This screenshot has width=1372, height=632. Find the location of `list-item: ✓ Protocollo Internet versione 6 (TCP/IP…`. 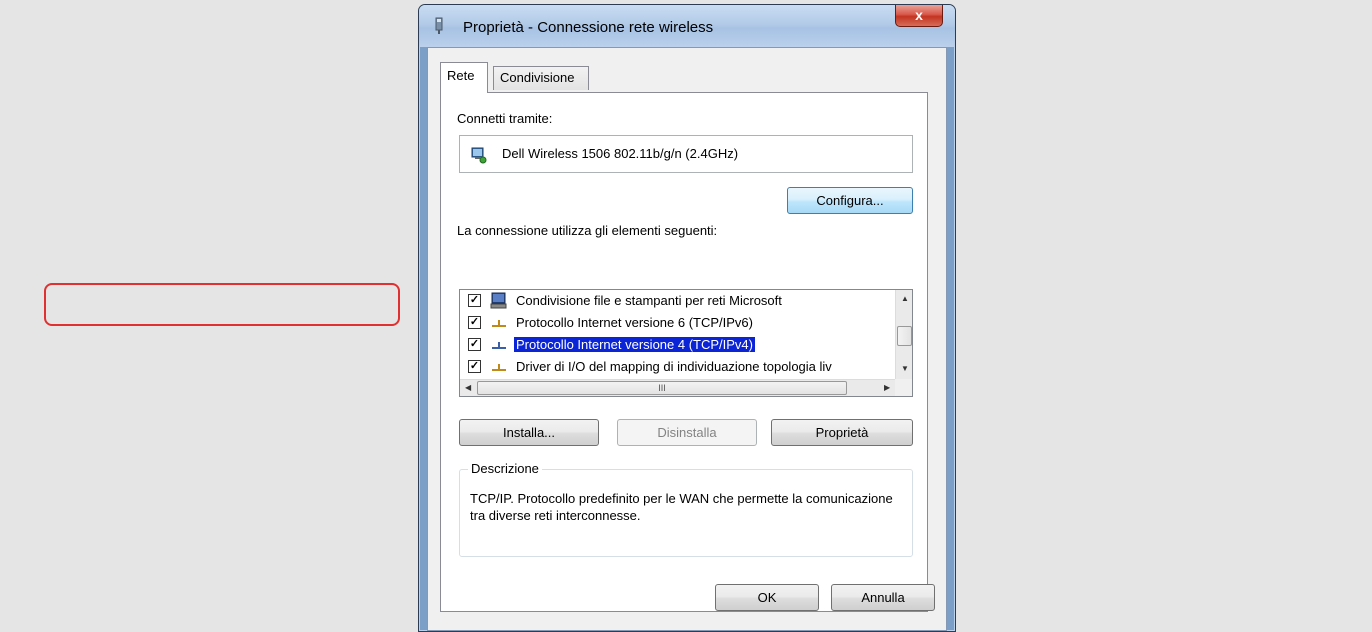

list-item: ✓ Protocollo Internet versione 6 (TCP/IP… is located at coordinates (670, 323).